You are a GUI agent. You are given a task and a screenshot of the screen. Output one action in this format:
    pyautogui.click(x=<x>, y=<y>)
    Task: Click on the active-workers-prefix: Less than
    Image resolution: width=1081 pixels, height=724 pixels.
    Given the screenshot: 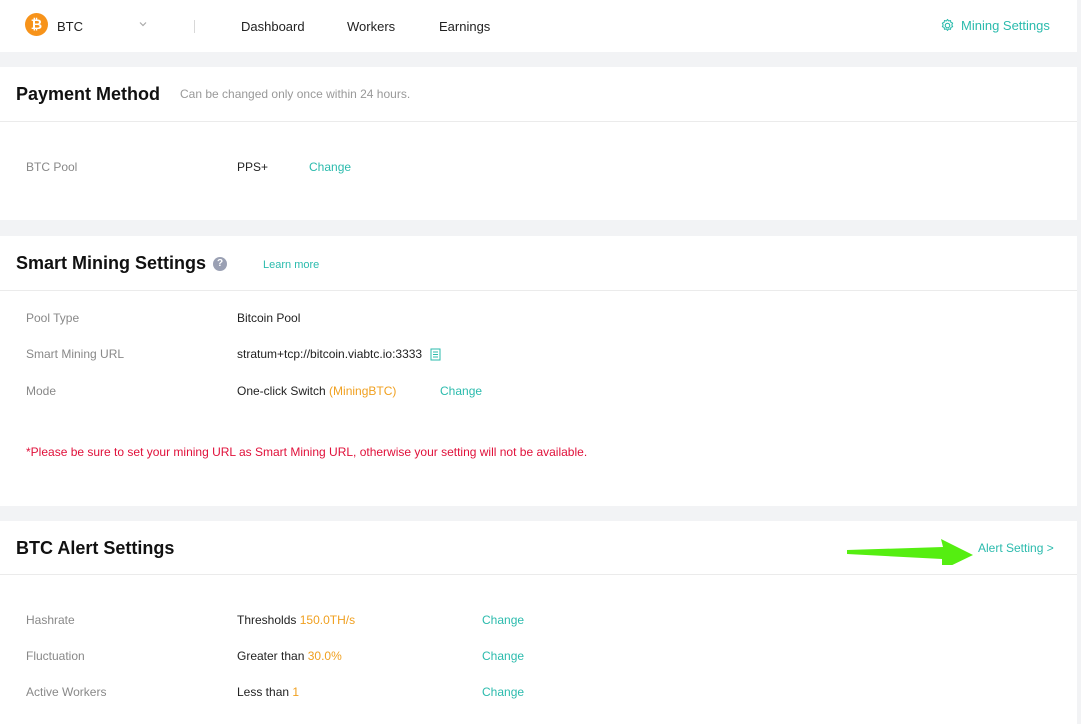 What is the action you would take?
    pyautogui.click(x=263, y=692)
    